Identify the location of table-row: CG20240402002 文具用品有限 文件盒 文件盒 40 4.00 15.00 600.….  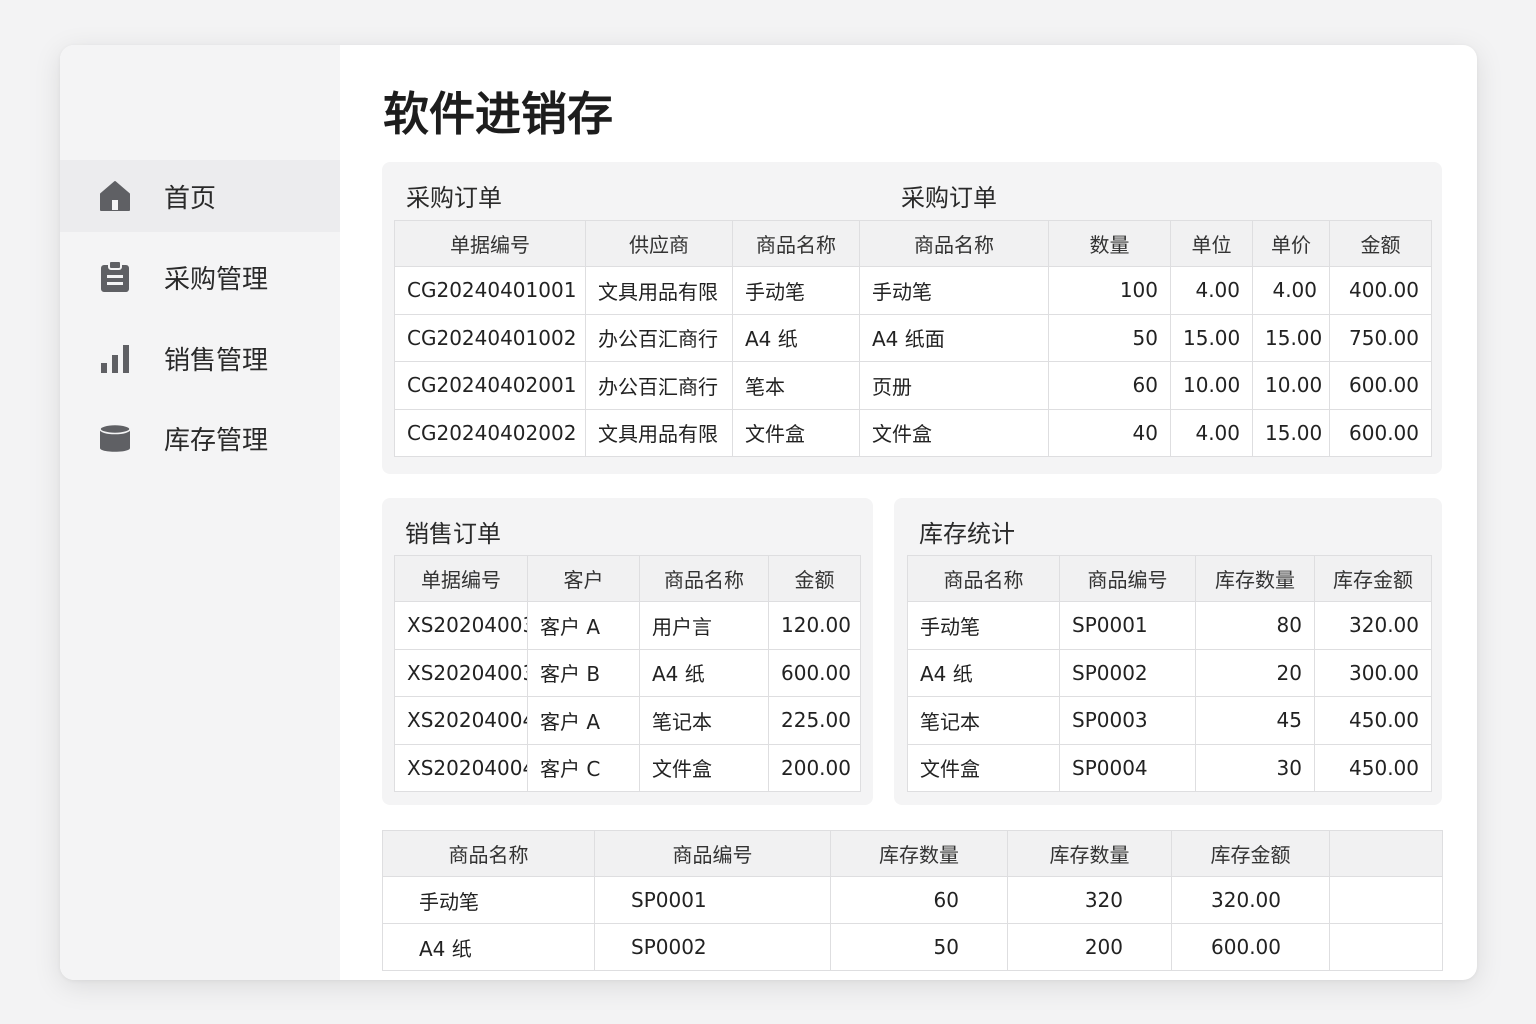
(913, 432).